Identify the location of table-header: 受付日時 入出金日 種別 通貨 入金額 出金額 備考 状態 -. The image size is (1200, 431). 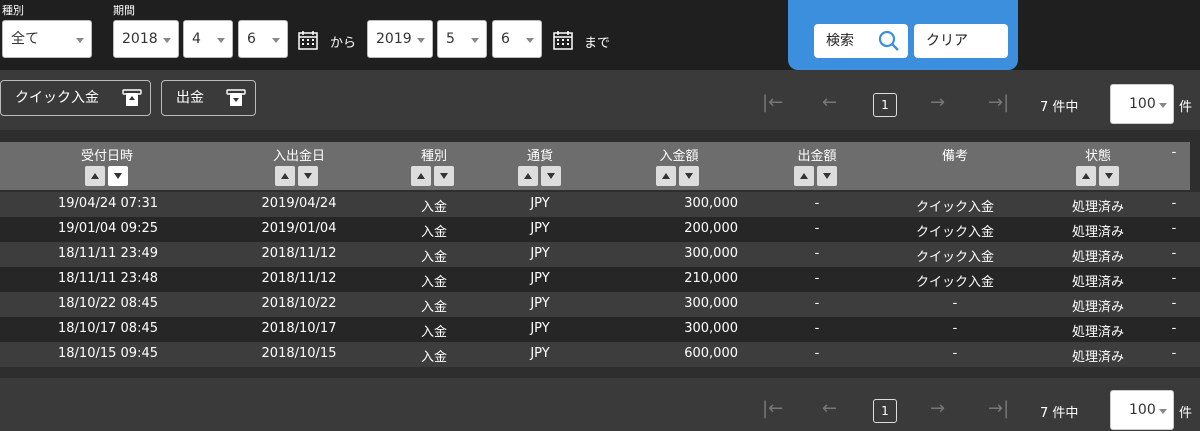
(595, 166).